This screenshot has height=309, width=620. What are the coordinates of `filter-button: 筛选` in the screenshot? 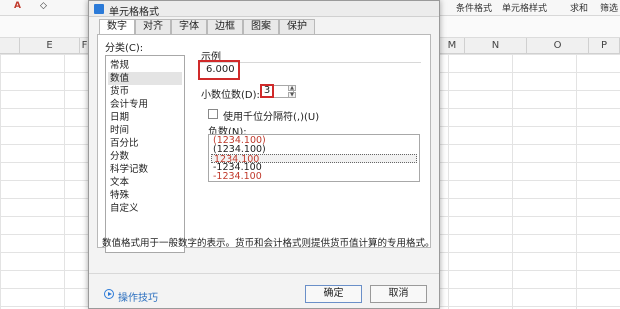 It's located at (609, 7).